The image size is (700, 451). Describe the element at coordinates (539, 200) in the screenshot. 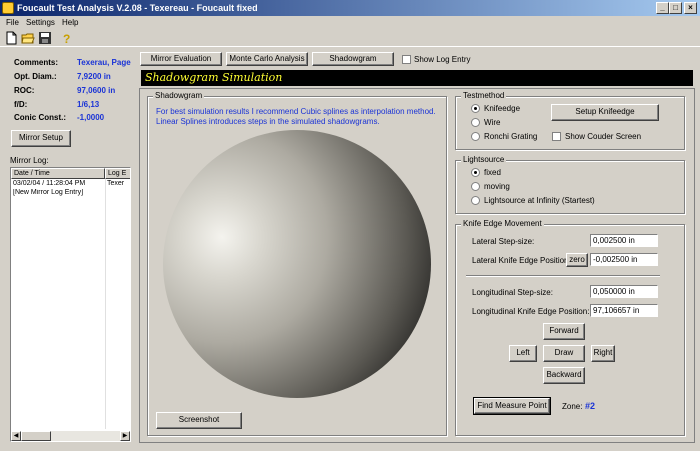

I see `infinity-label: Lightsource at Infinity (Startest)` at that location.